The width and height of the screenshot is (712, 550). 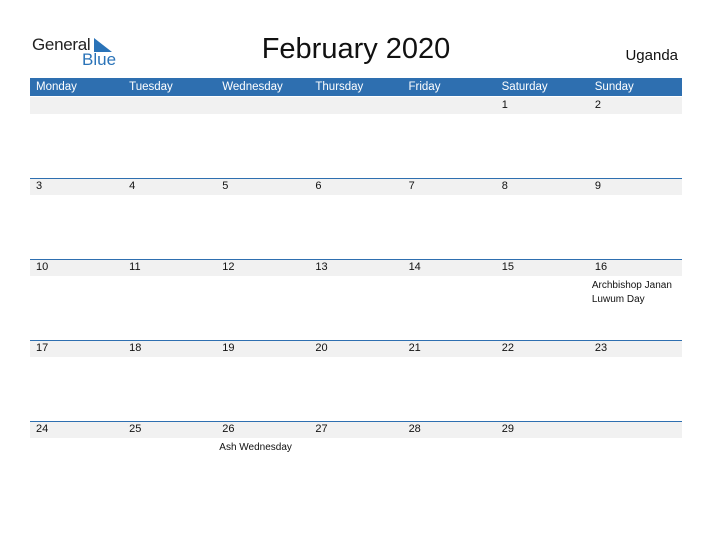 I want to click on day-cell: 14, so click(x=449, y=299).